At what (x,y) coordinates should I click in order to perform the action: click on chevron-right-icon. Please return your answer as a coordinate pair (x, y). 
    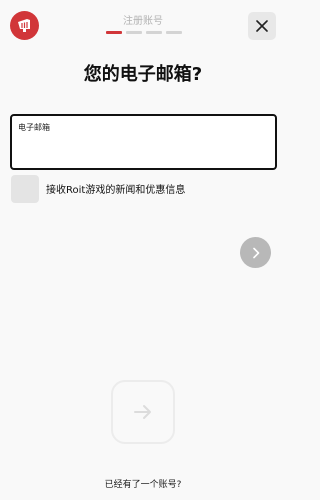
    Looking at the image, I should click on (255, 252).